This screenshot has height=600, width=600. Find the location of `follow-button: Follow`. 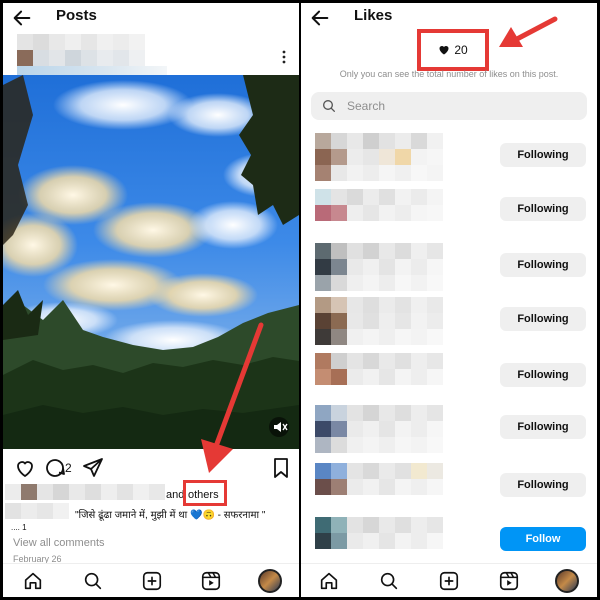

follow-button: Follow is located at coordinates (543, 539).